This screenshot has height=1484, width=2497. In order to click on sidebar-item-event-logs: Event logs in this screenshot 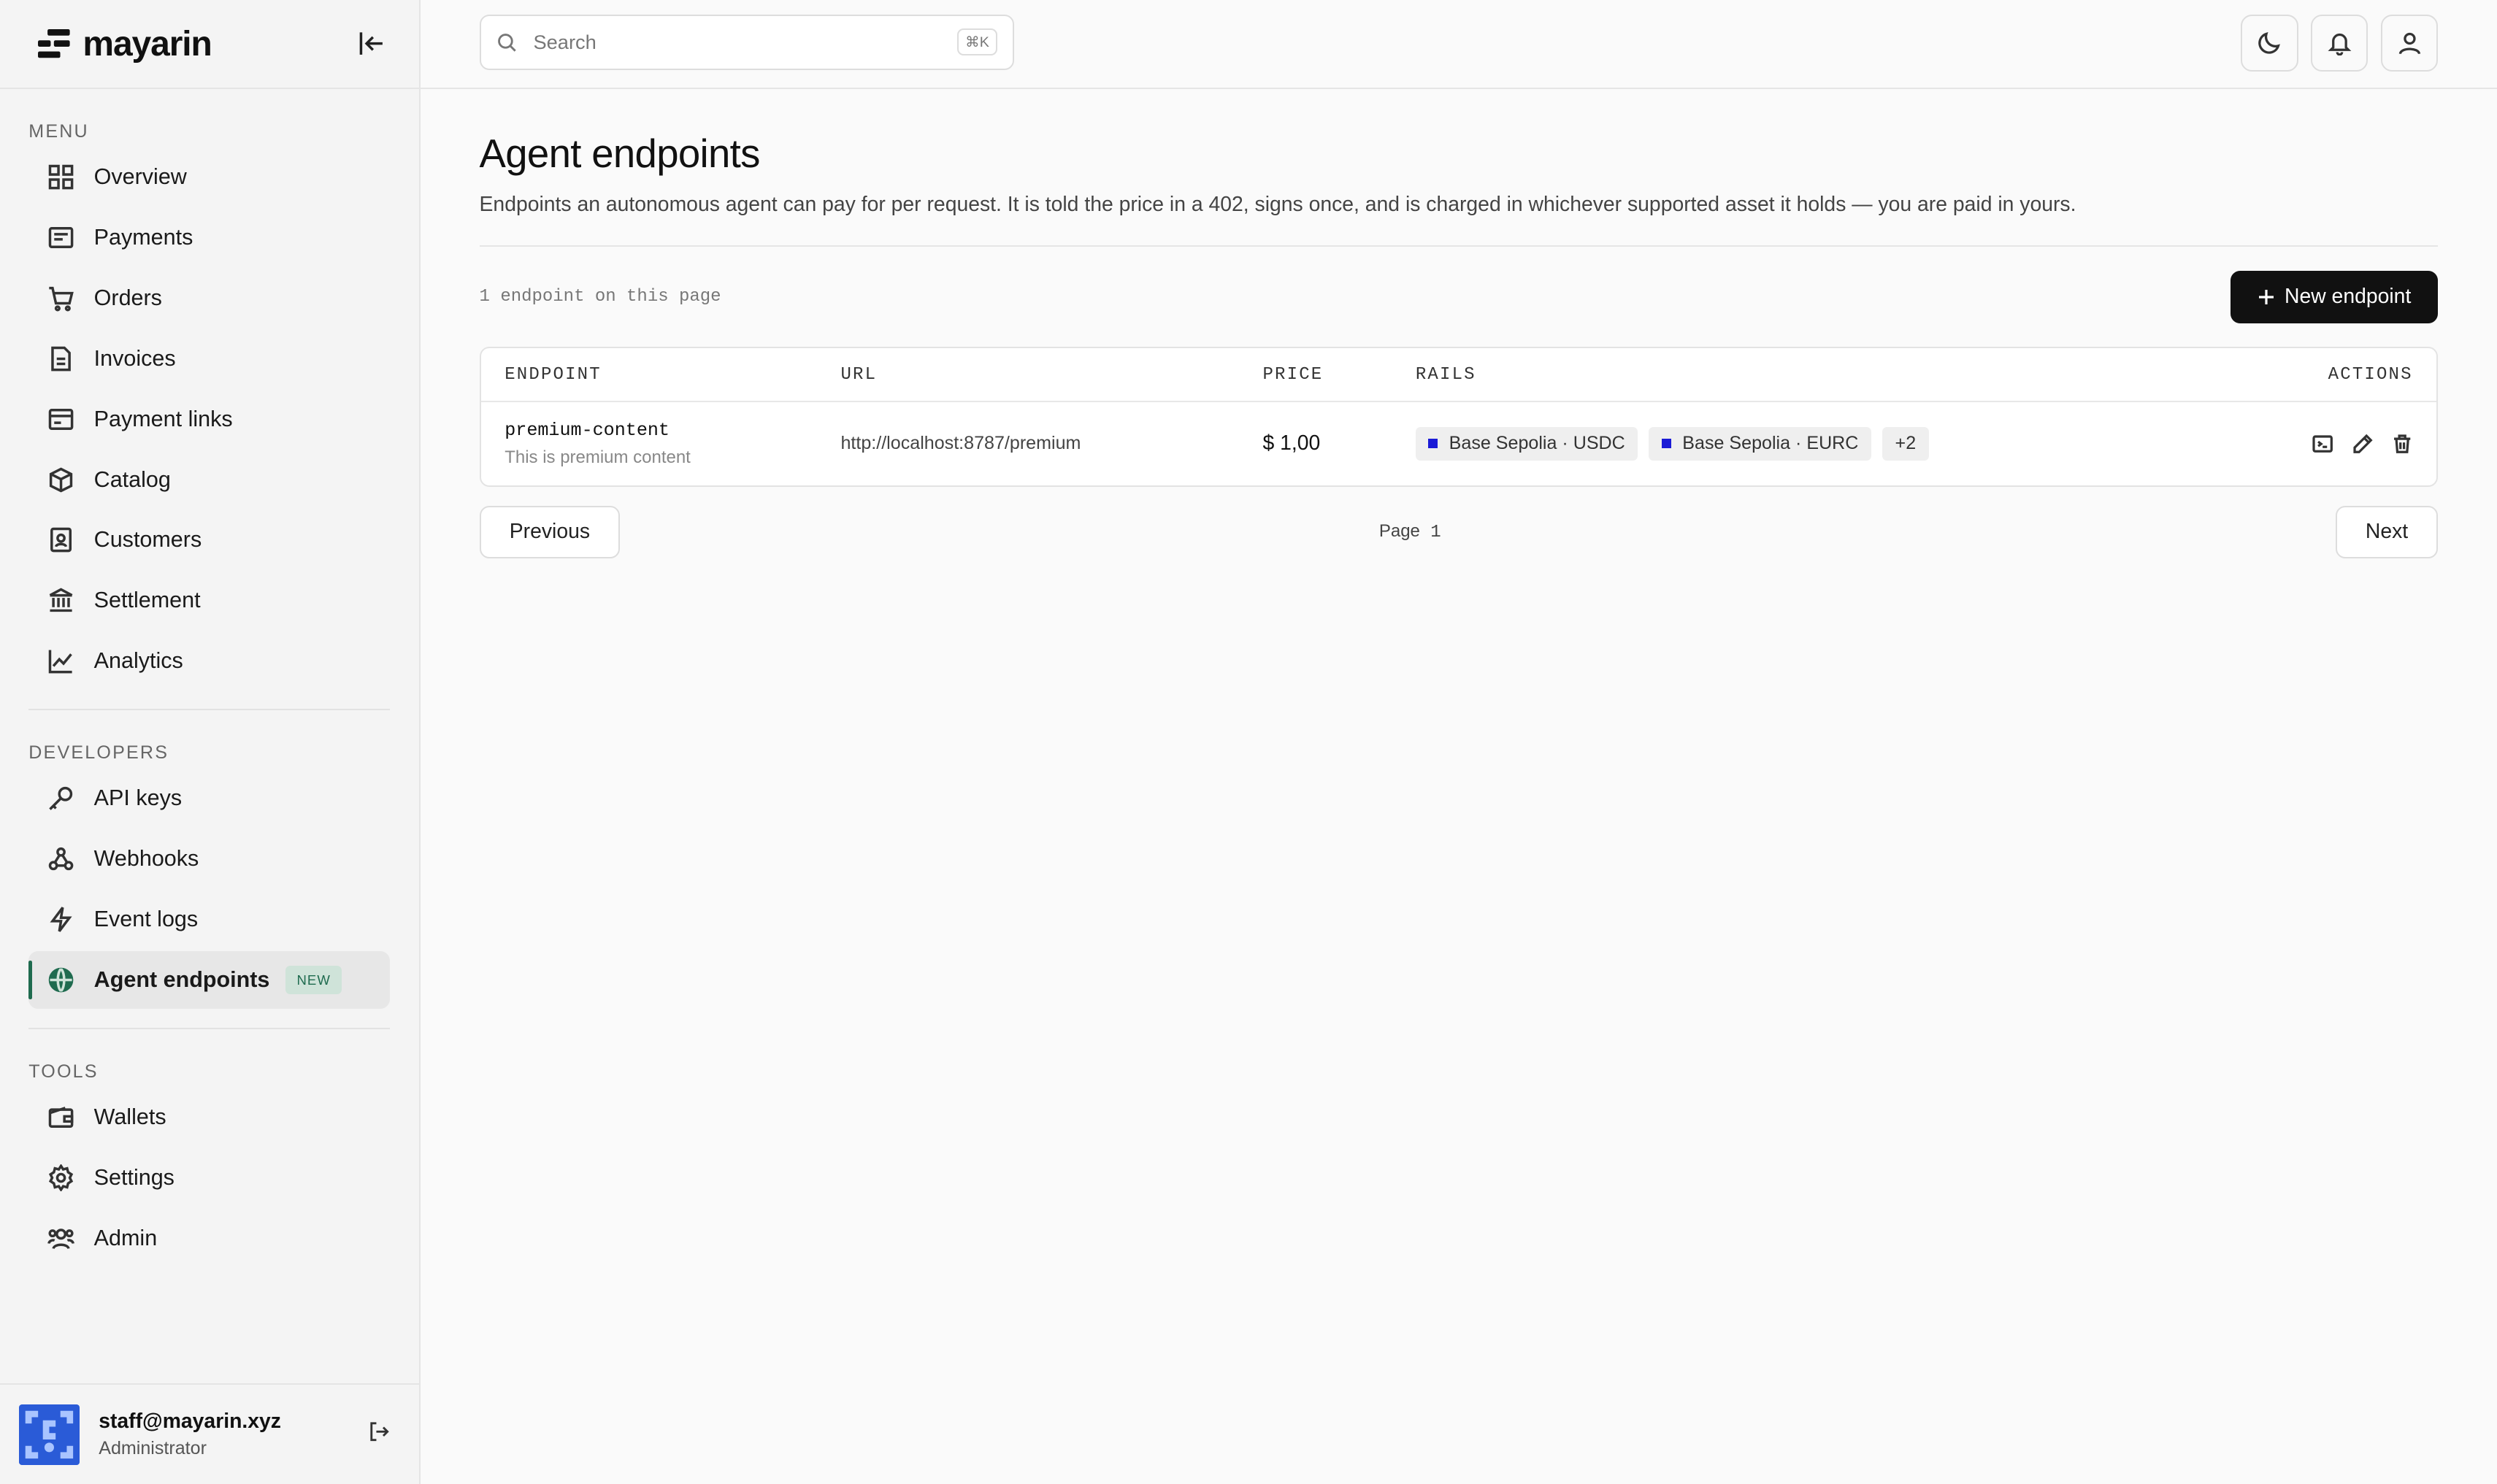, I will do `click(209, 919)`.